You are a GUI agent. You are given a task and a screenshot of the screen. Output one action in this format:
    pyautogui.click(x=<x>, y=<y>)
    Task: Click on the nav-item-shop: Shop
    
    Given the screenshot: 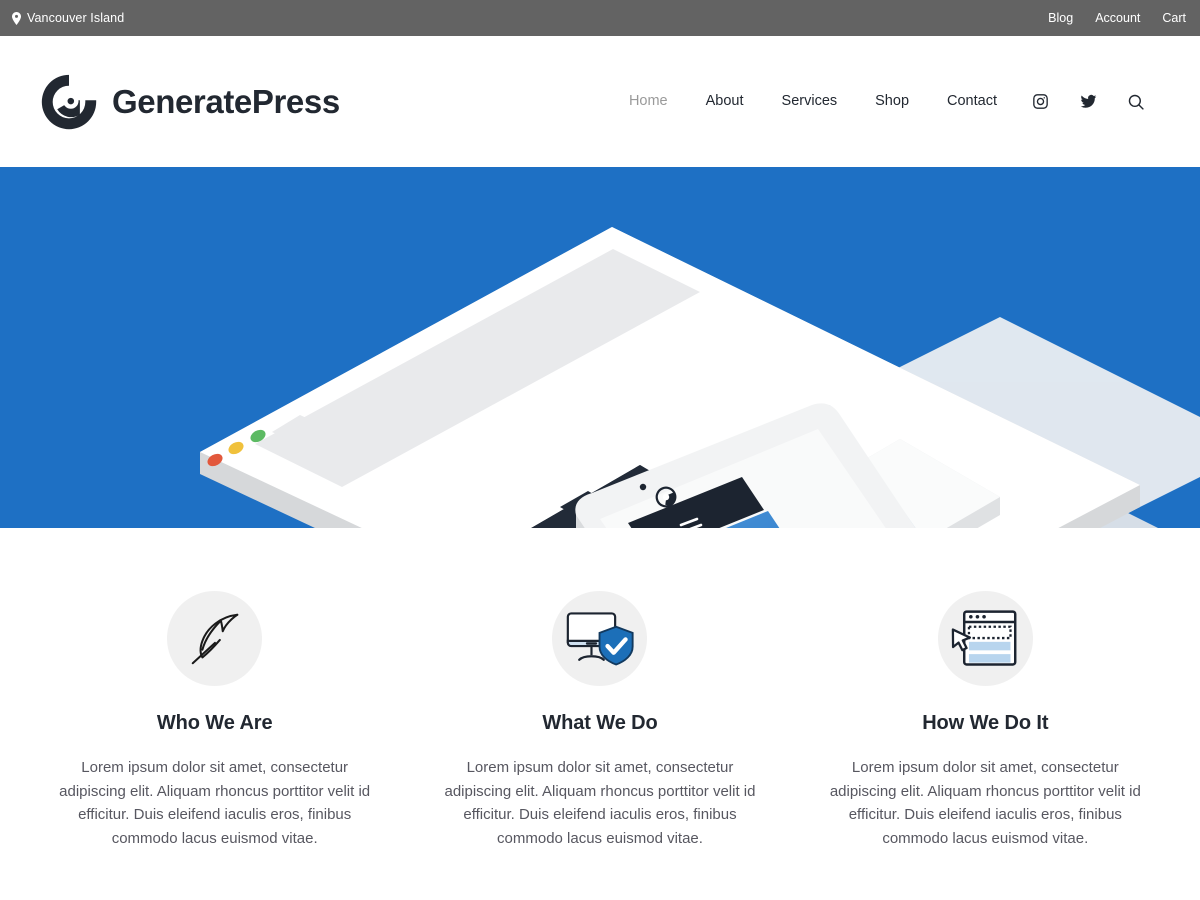 What is the action you would take?
    pyautogui.click(x=892, y=101)
    